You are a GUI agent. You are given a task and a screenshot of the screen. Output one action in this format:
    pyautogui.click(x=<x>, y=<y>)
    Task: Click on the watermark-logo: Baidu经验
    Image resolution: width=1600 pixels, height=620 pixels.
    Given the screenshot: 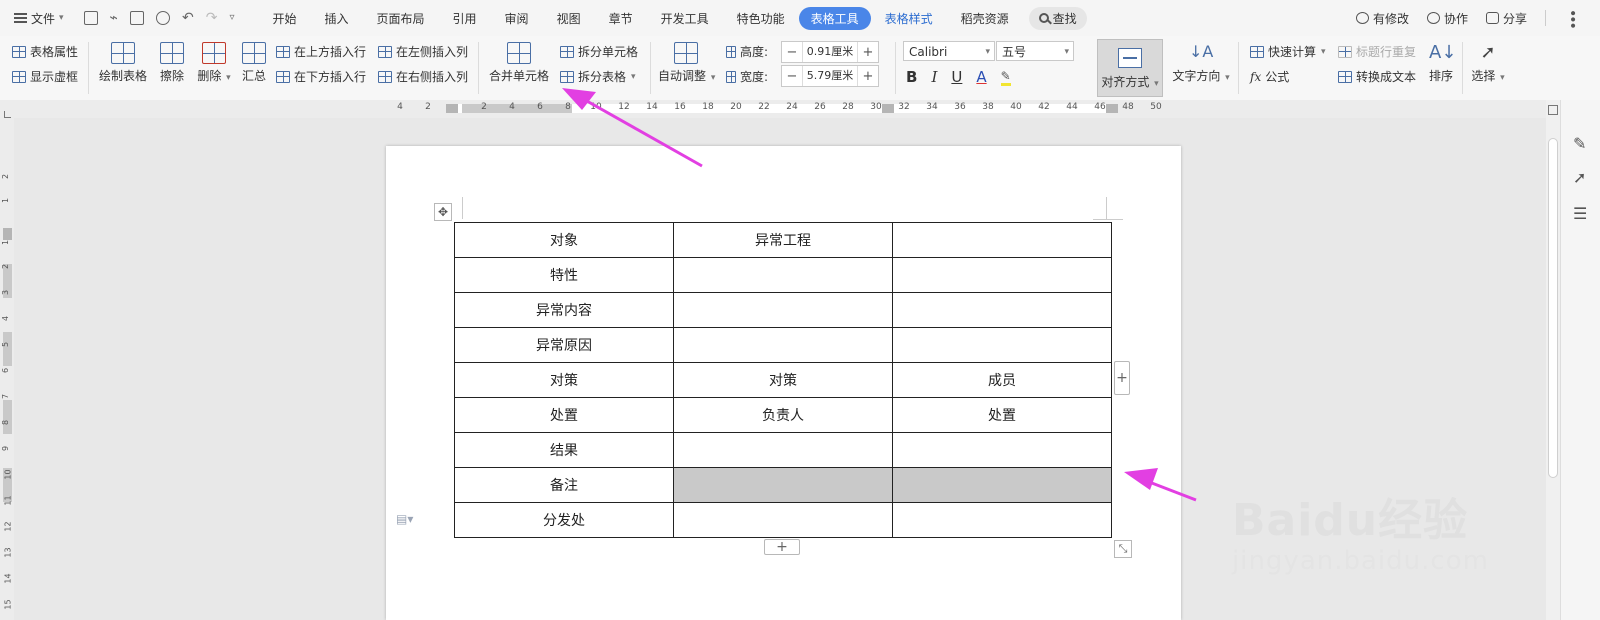 What is the action you would take?
    pyautogui.click(x=1350, y=520)
    